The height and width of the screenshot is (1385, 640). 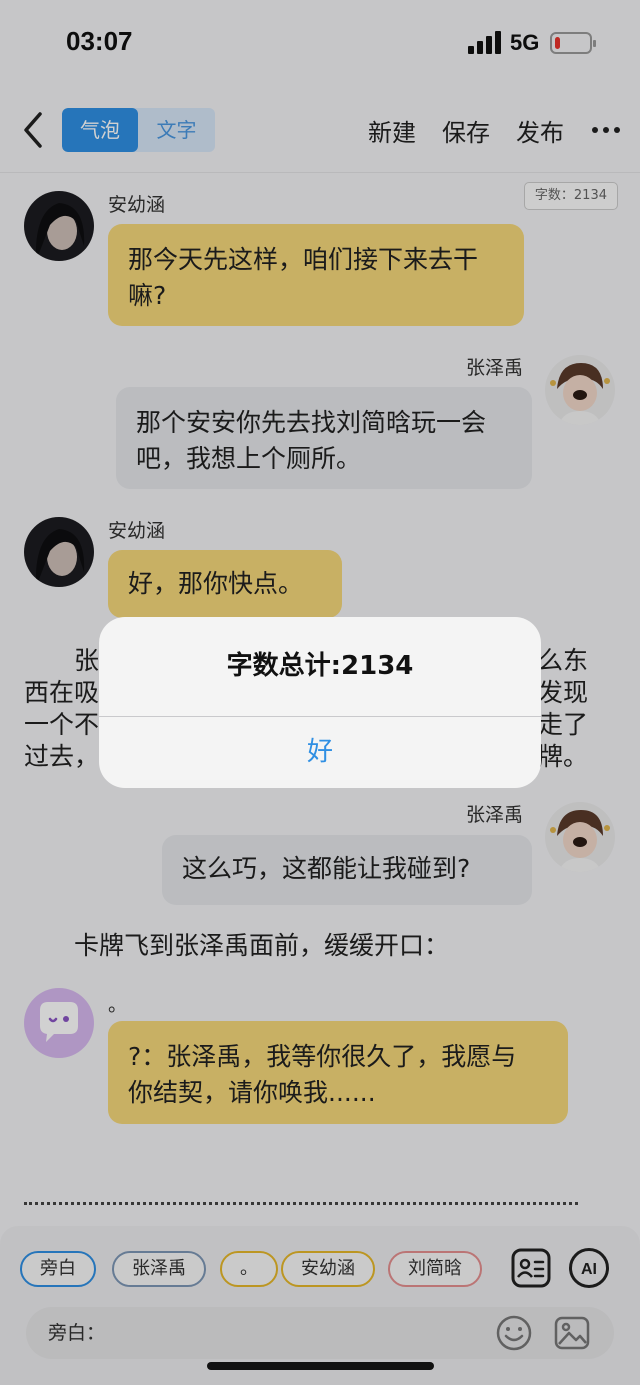 What do you see at coordinates (320, 1366) in the screenshot?
I see `home-indicator` at bounding box center [320, 1366].